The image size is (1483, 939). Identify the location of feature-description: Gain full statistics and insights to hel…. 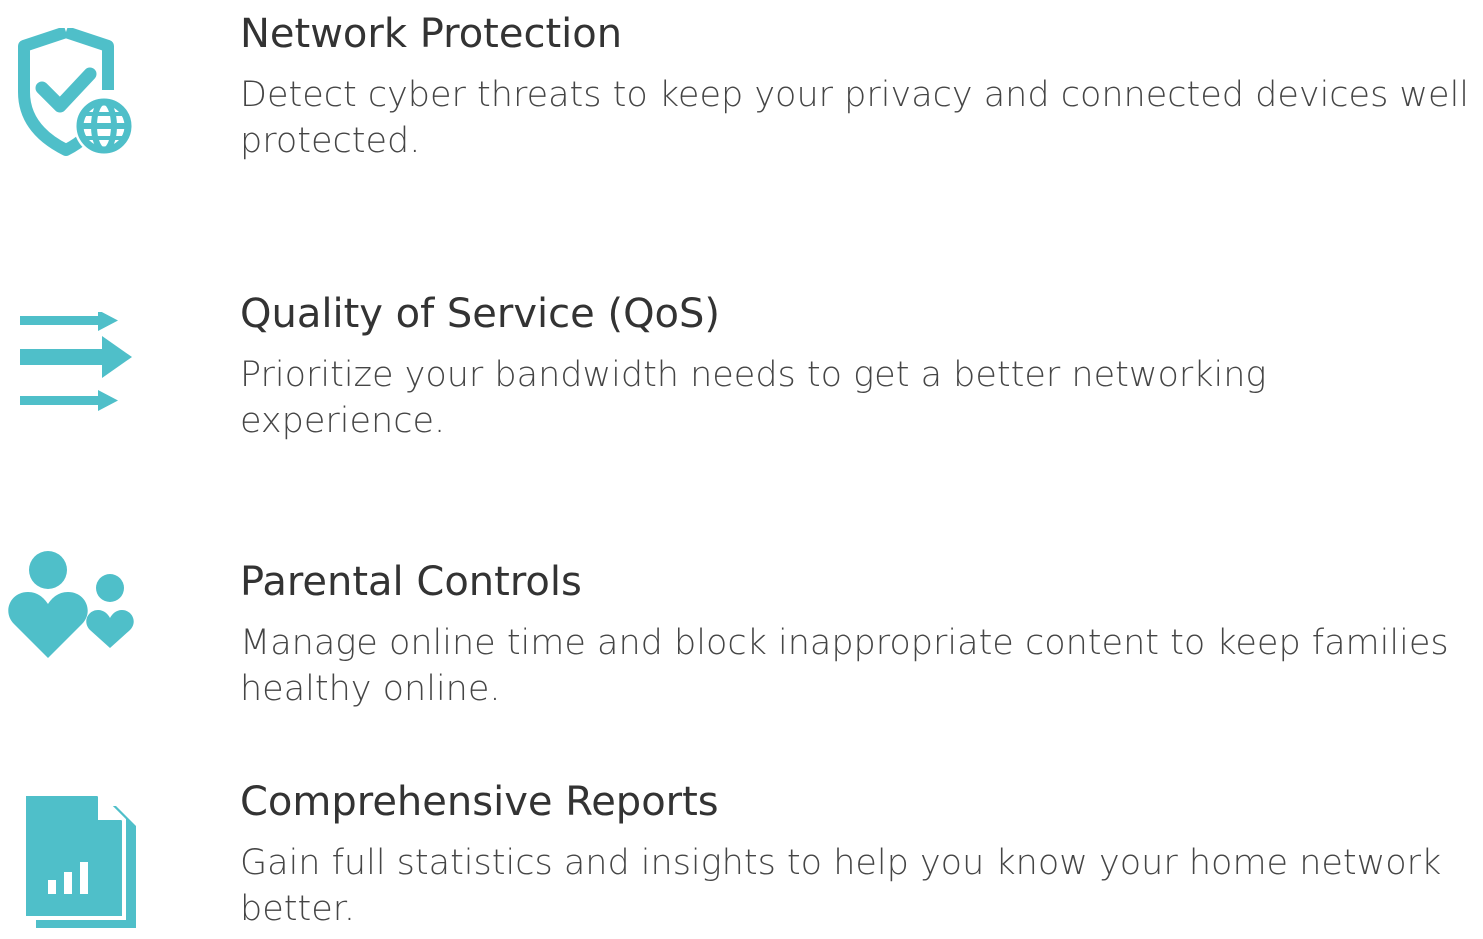
(841, 886).